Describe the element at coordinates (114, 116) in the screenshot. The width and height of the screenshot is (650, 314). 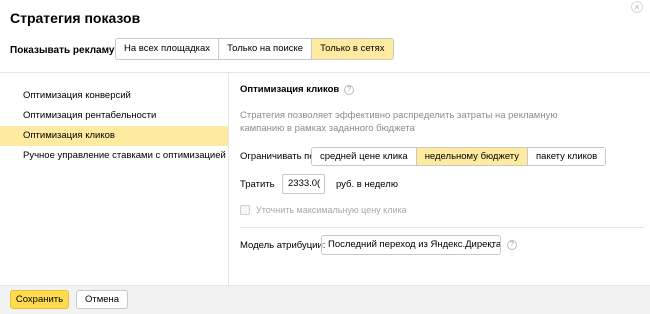
I see `strategy-item-profitability: Оптимизация рентабельности` at that location.